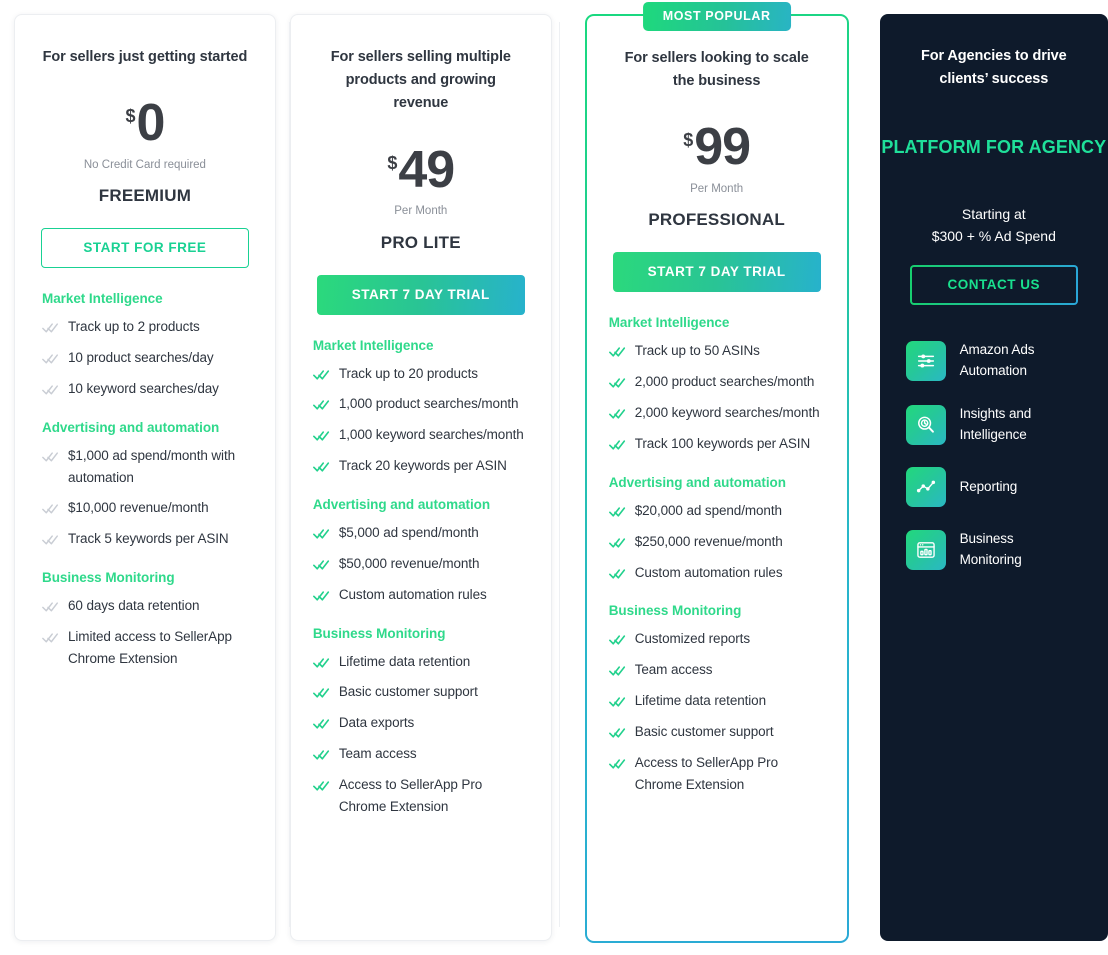 The width and height of the screenshot is (1108, 955). What do you see at coordinates (145, 248) in the screenshot?
I see `start-for-free-button: START FOR FREE` at bounding box center [145, 248].